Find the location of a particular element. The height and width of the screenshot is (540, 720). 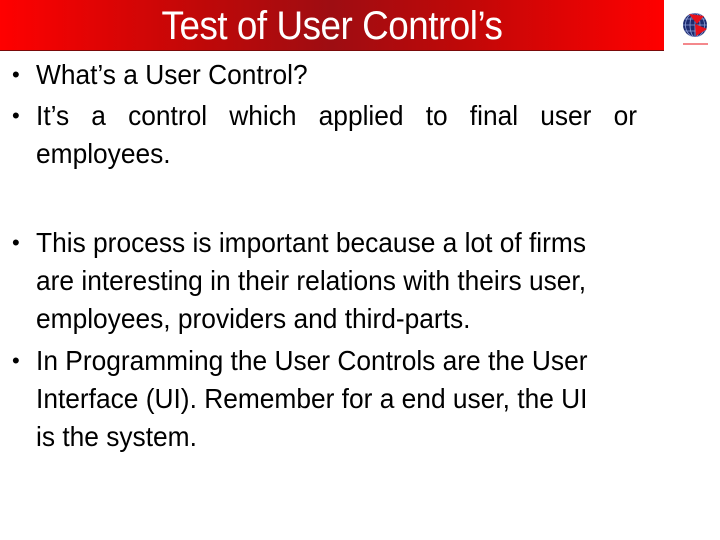

bullet-item: • What’s a User Control? is located at coordinates (360, 75).